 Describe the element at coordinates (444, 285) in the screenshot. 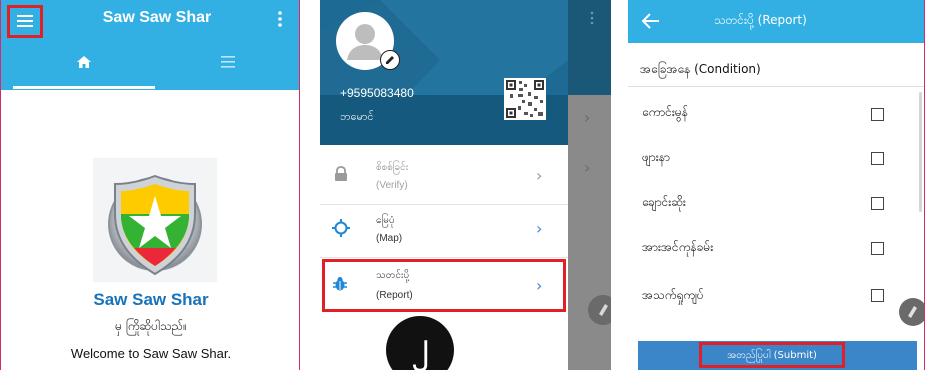

I see `report-highlight-box` at that location.